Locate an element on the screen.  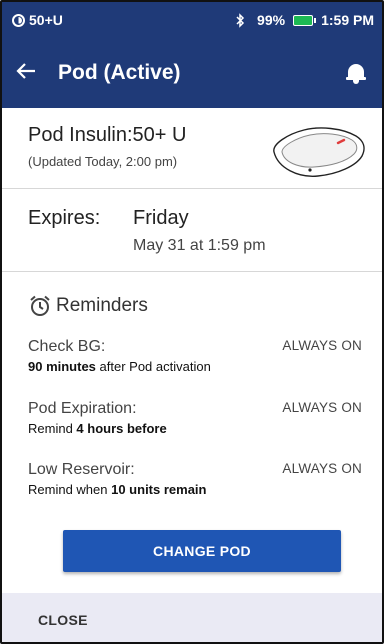
status-right: 99% 1:59 PM is located at coordinates (304, 20).